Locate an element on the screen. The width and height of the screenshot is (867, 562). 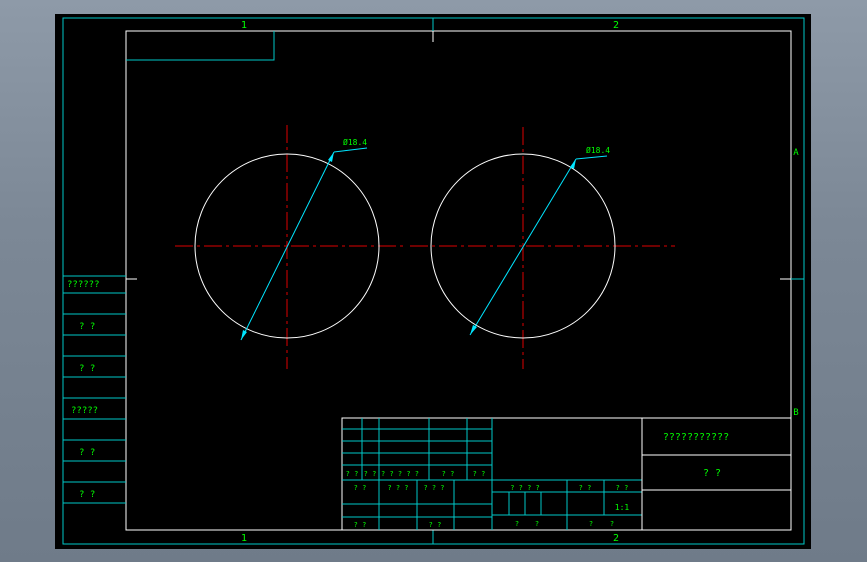
review-label: ? ? is located at coordinates (360, 525).